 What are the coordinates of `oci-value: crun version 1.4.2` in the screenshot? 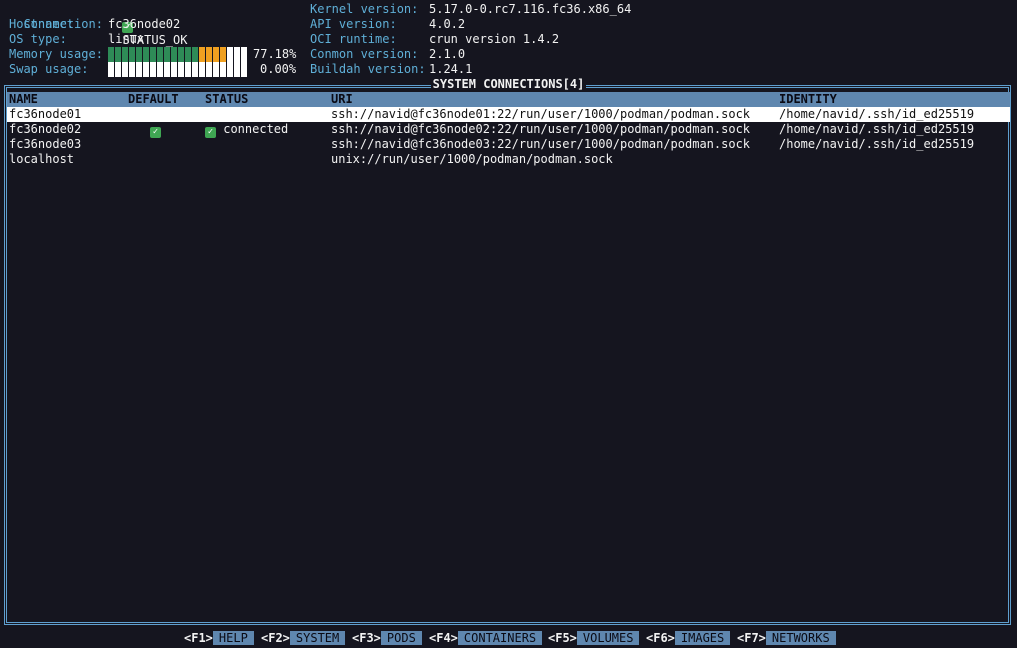 It's located at (494, 39).